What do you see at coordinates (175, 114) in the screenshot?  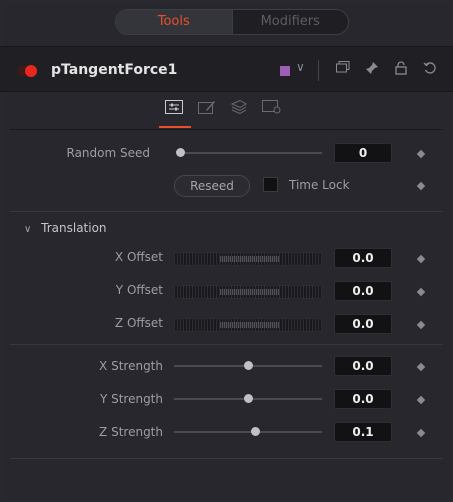 I see `controls-icon` at bounding box center [175, 114].